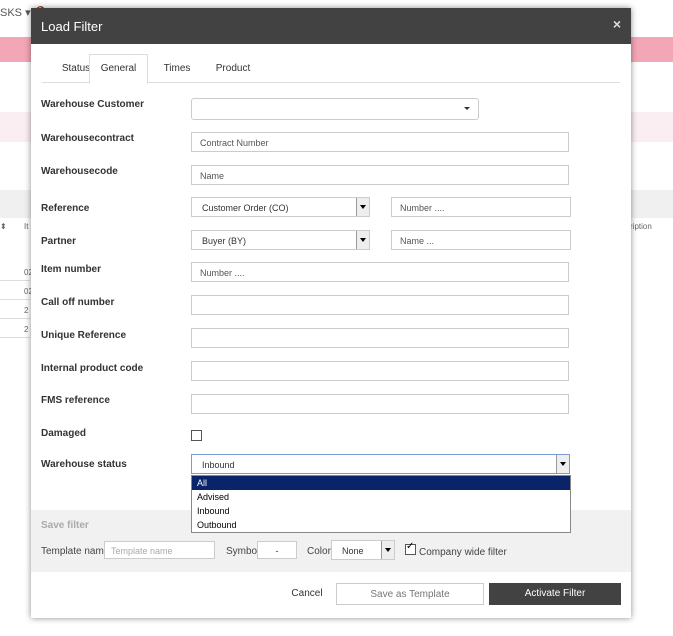 This screenshot has width=673, height=636. Describe the element at coordinates (177, 69) in the screenshot. I see `tab-times: Times` at that location.